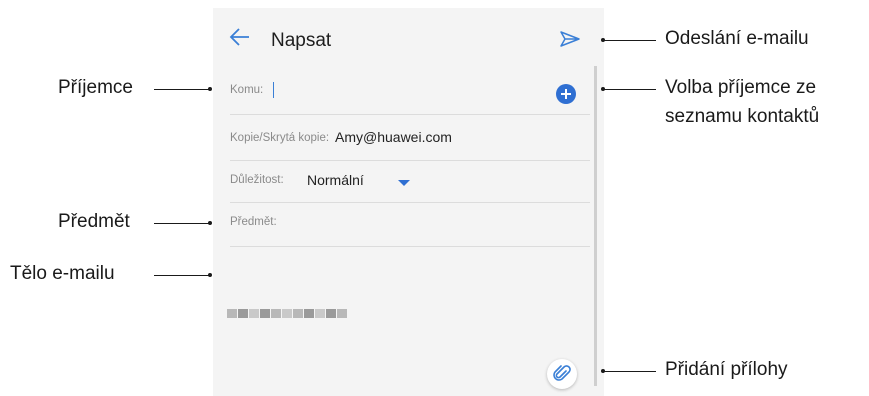 This screenshot has height=396, width=869. I want to click on attach-button, so click(562, 374).